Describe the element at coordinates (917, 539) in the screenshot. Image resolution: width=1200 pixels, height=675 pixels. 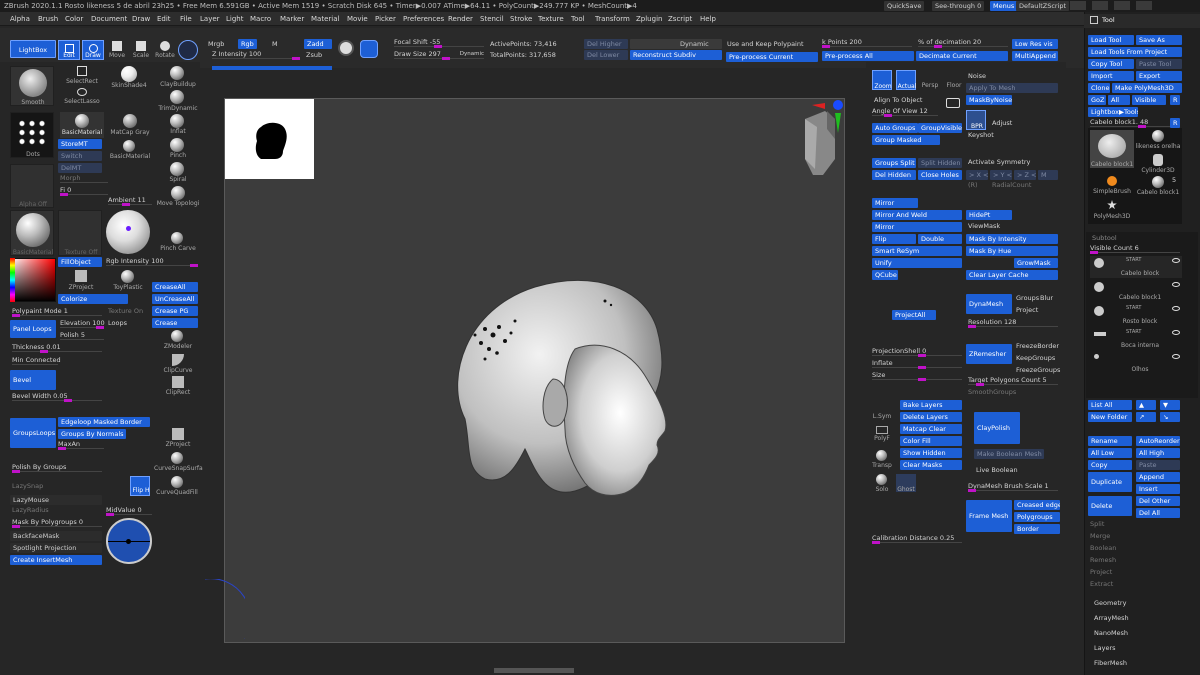
I see `calibration-distance-slider: Calibration Distance 0.25` at that location.